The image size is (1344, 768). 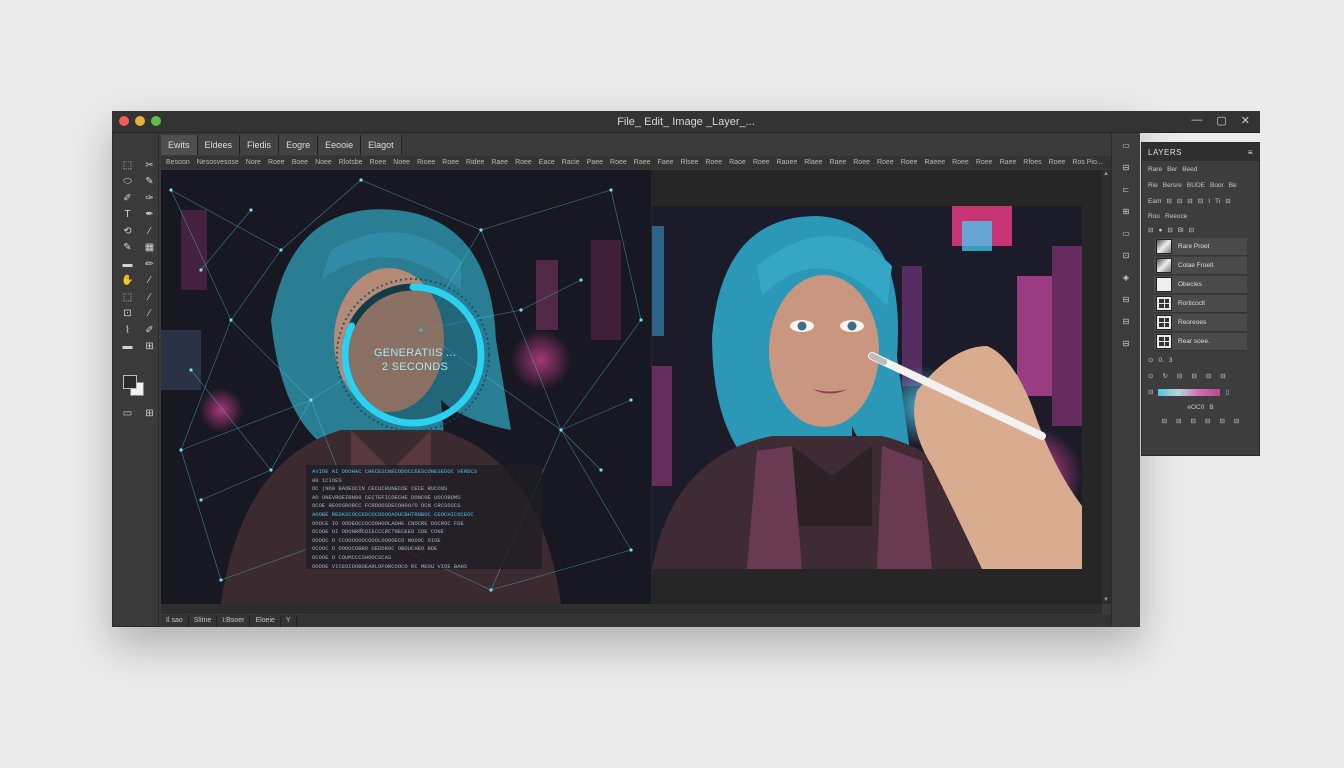 I want to click on quick-mask-icon: ⊞, so click(x=149, y=413).